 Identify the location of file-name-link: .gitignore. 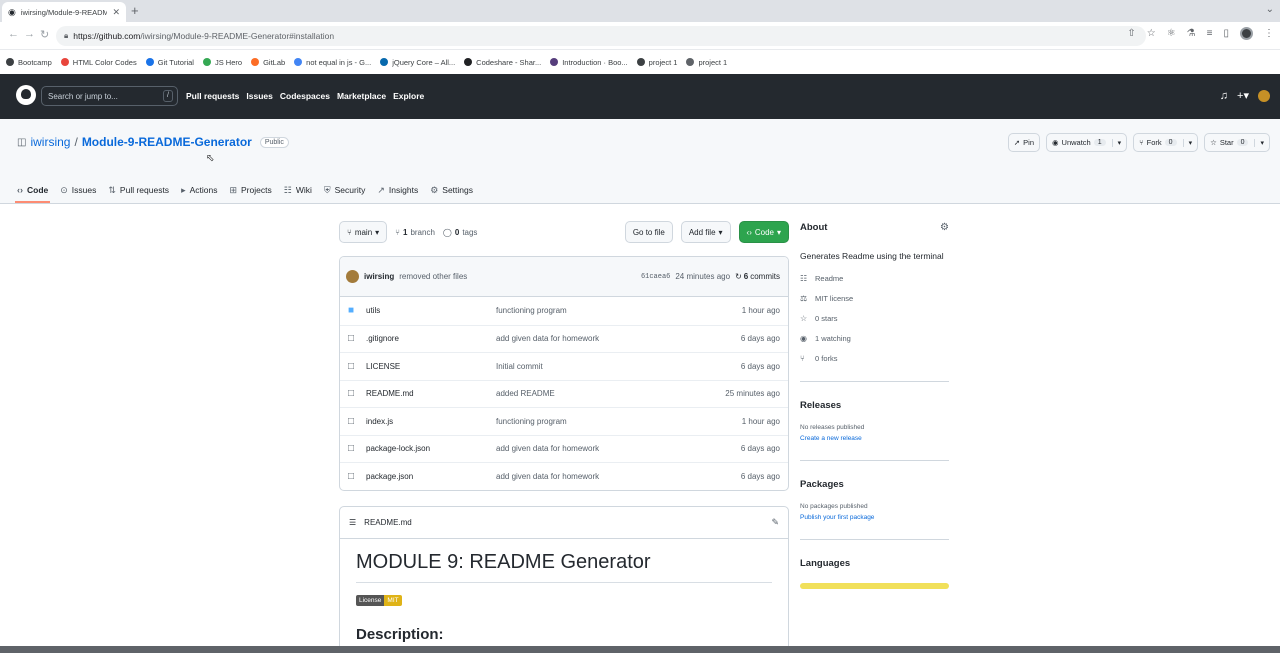
(431, 338).